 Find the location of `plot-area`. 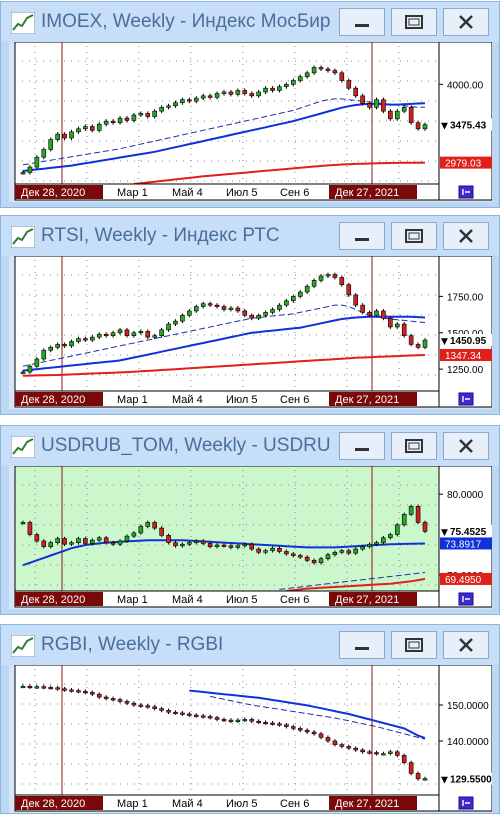

plot-area is located at coordinates (227, 537).